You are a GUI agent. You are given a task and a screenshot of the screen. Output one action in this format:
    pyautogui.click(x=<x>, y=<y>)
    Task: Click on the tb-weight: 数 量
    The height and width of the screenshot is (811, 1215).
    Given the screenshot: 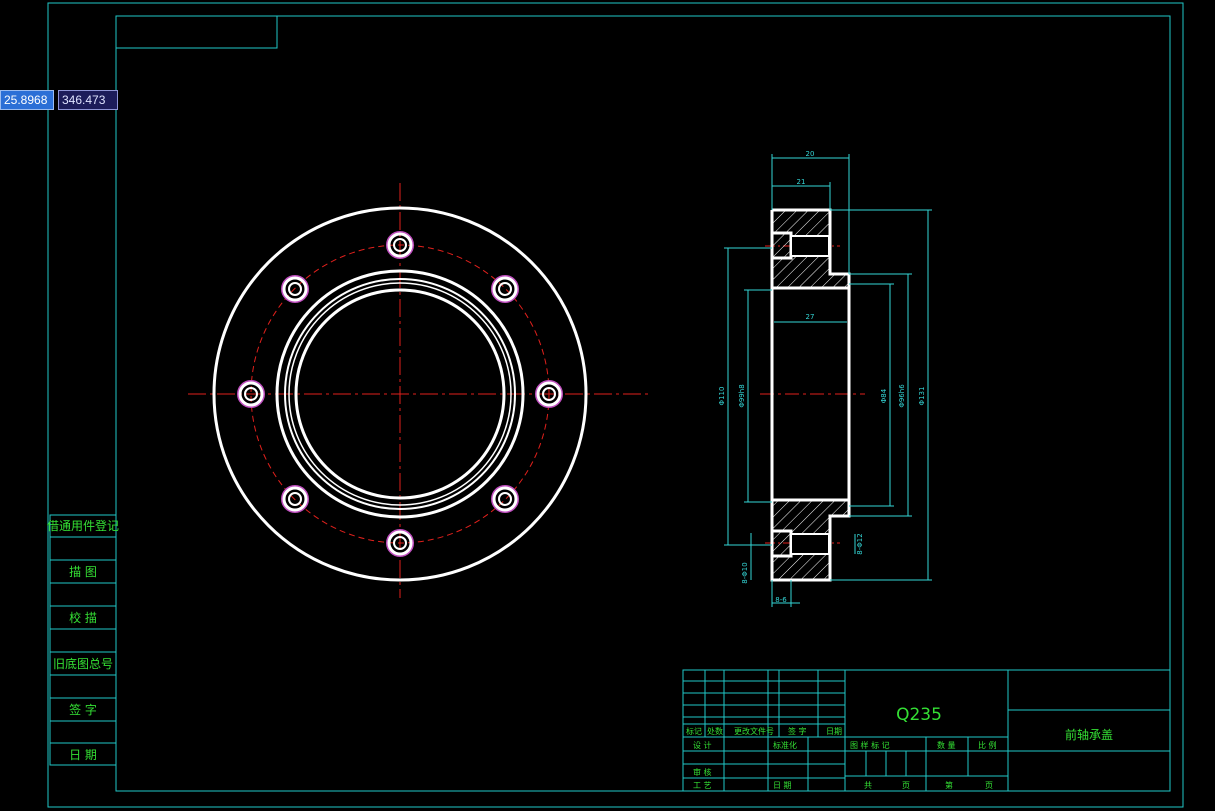 What is the action you would take?
    pyautogui.click(x=946, y=745)
    